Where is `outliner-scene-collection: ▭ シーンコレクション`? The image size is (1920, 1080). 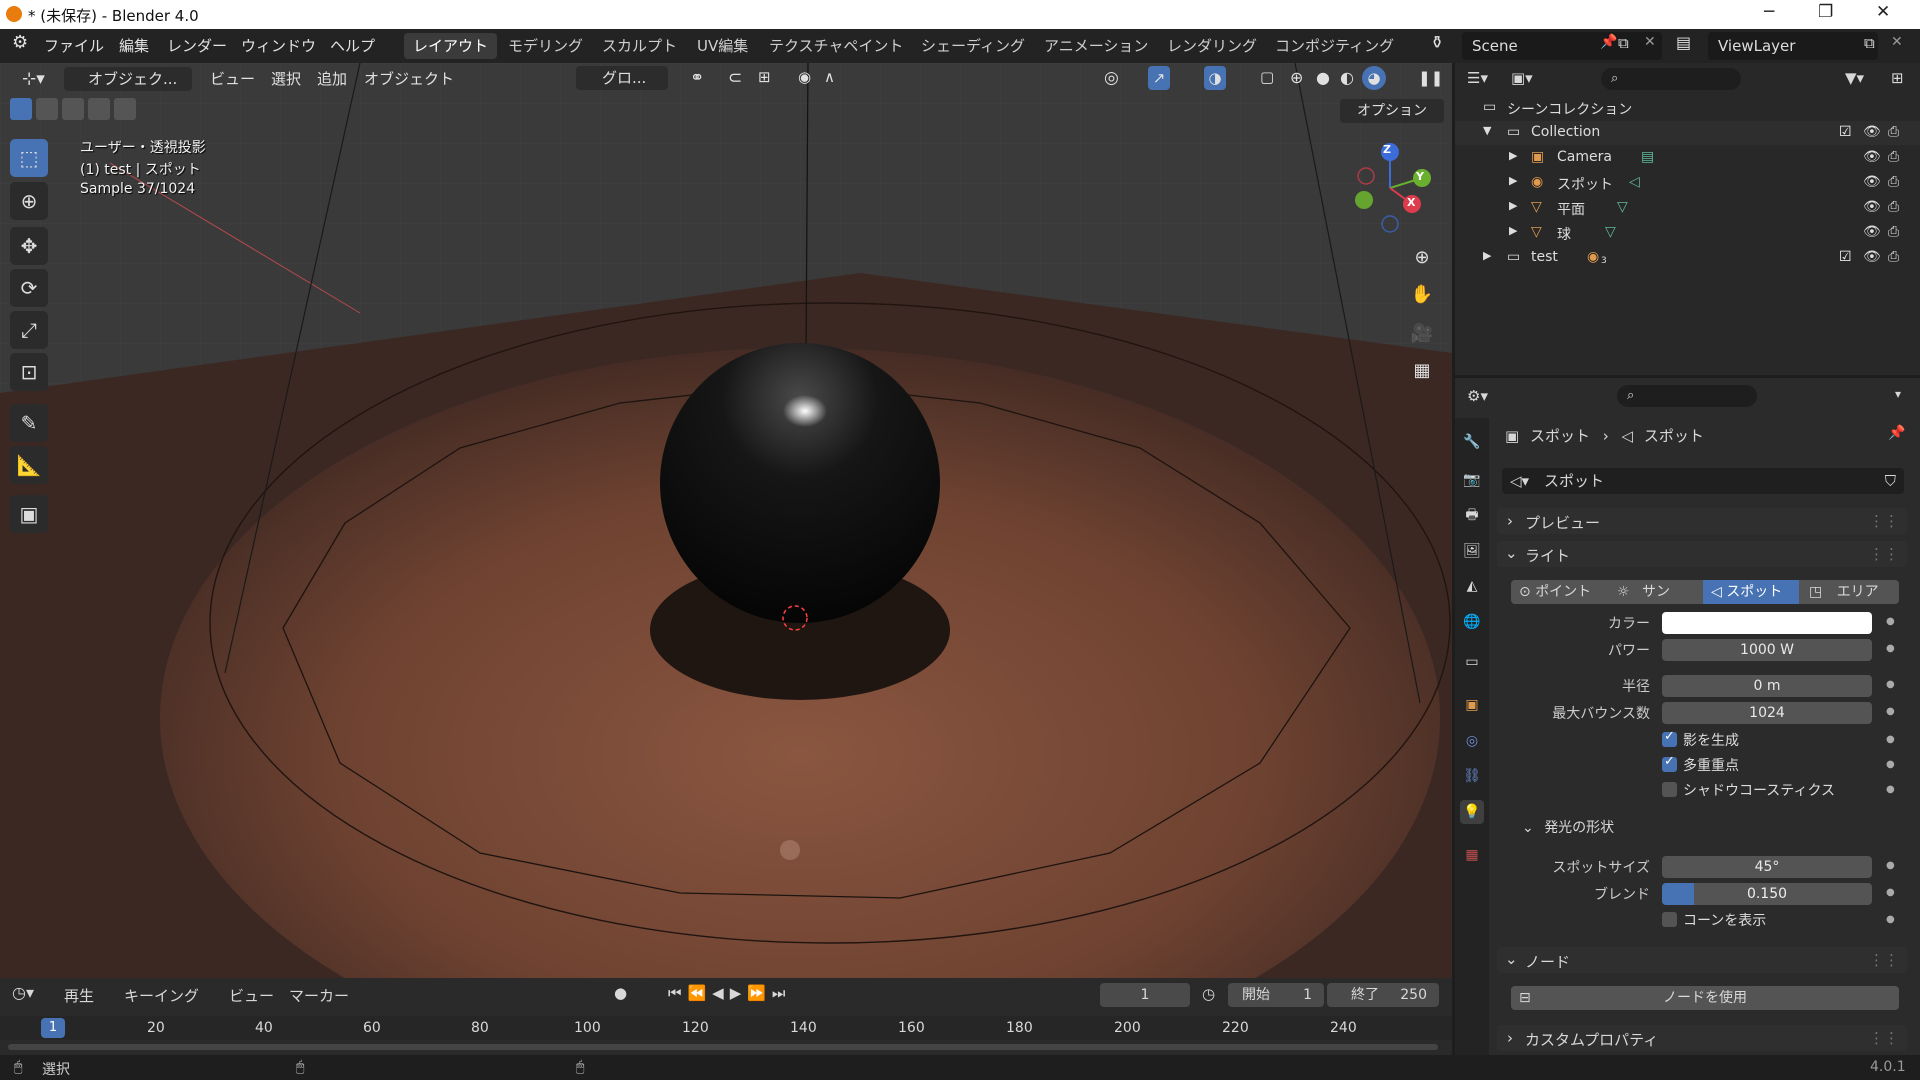
outliner-scene-collection: ▭ シーンコレクション is located at coordinates (1687, 108).